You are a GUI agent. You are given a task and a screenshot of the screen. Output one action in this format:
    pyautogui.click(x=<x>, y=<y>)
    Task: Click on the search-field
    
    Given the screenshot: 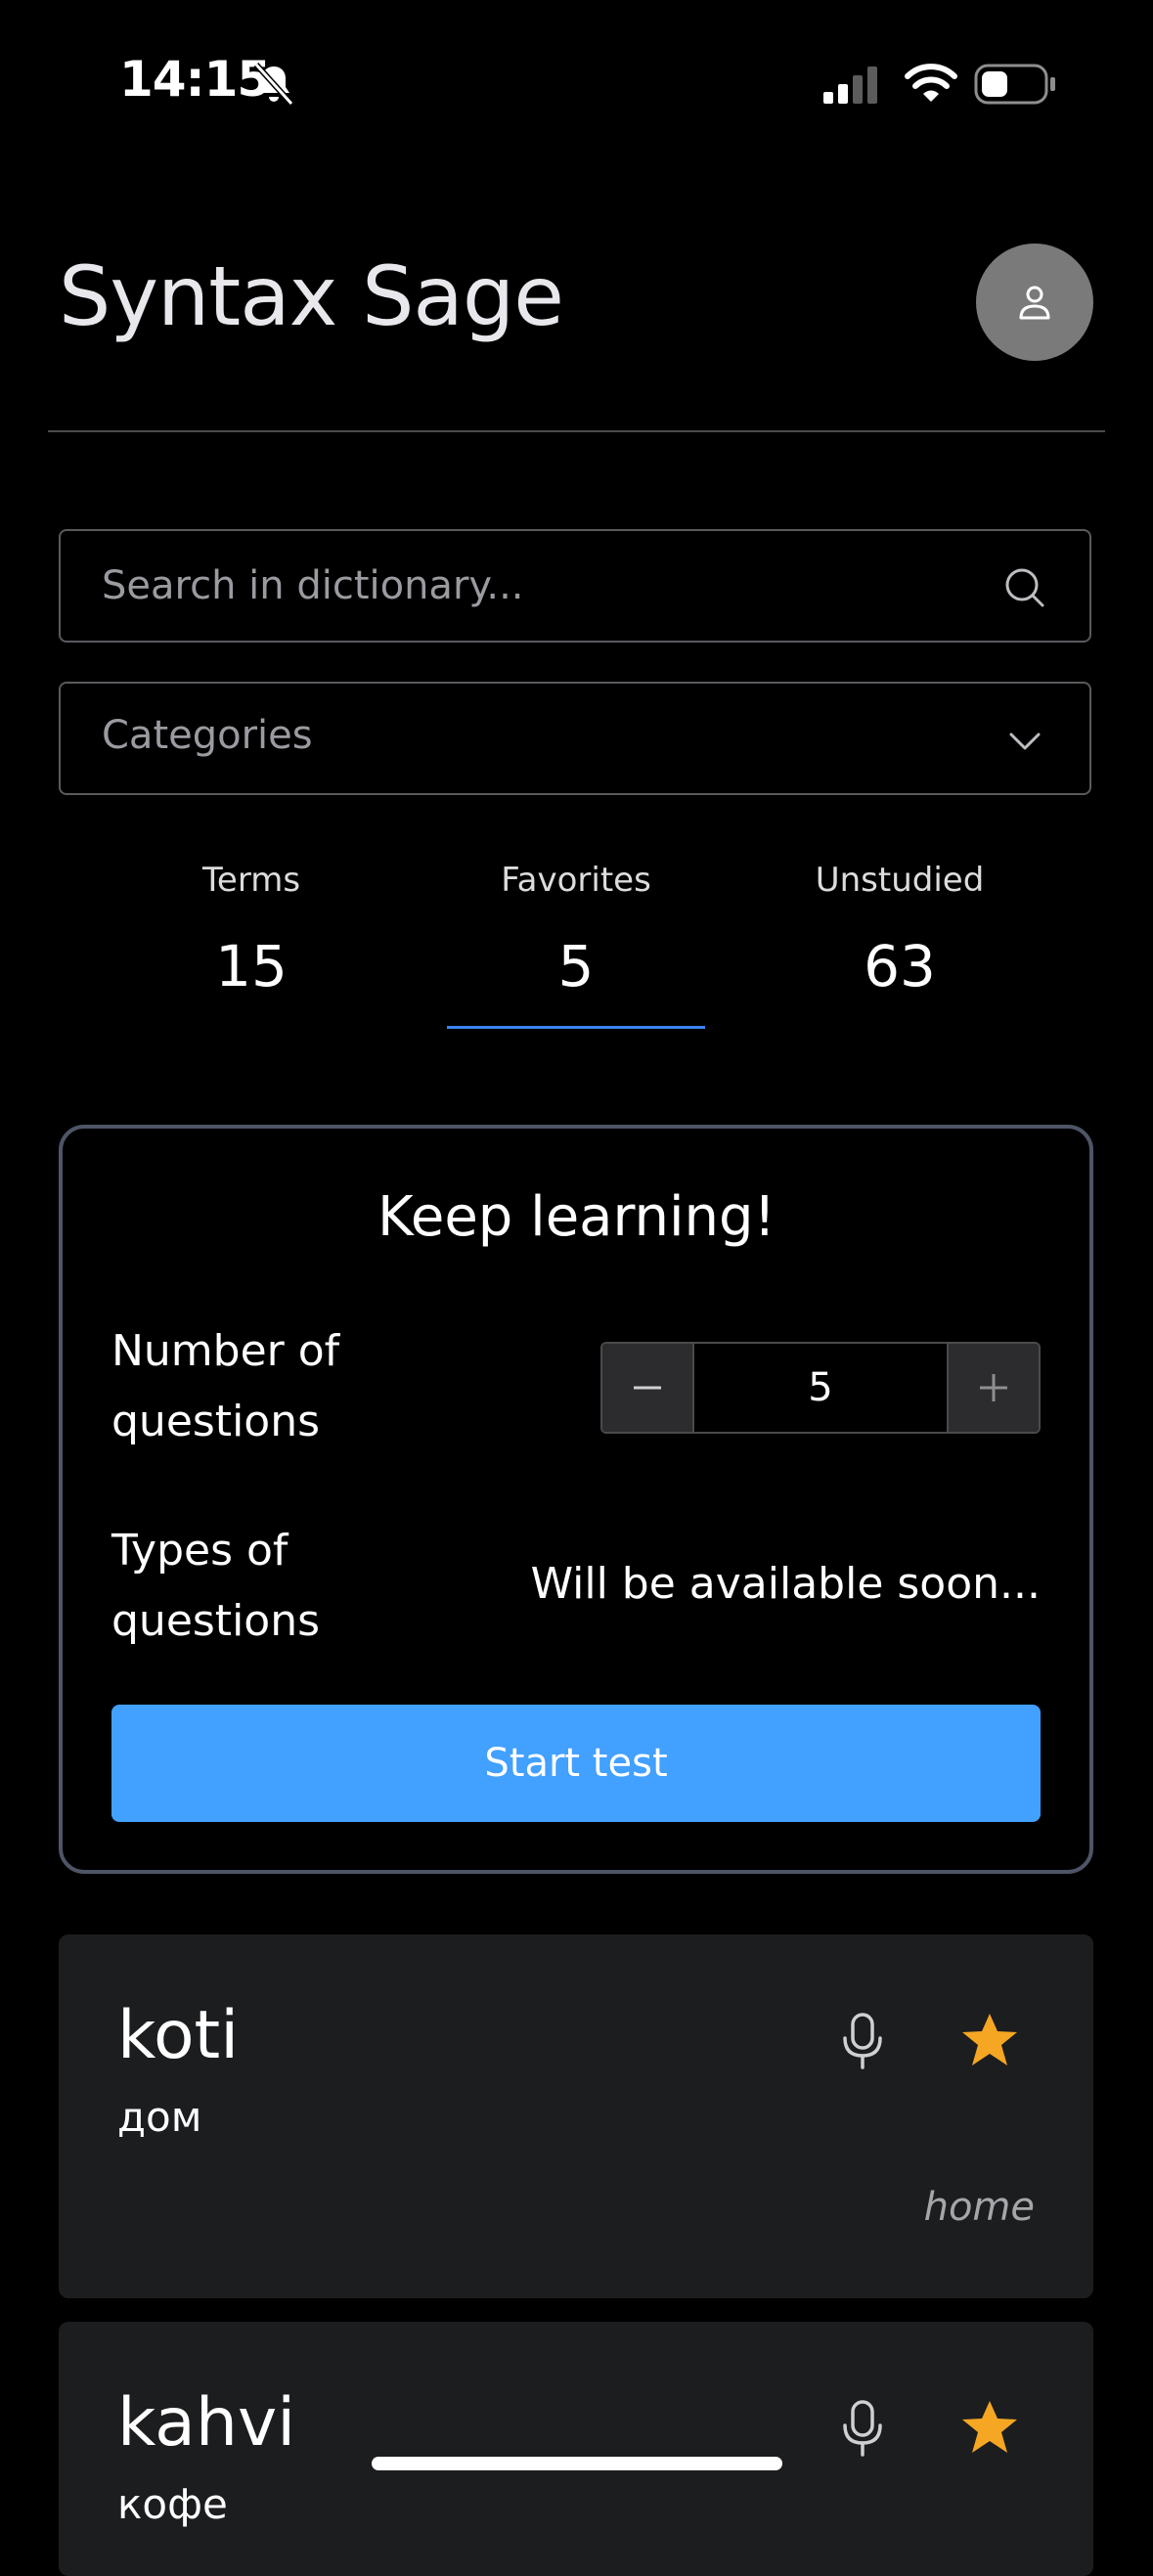 What is the action you would take?
    pyautogui.click(x=575, y=586)
    